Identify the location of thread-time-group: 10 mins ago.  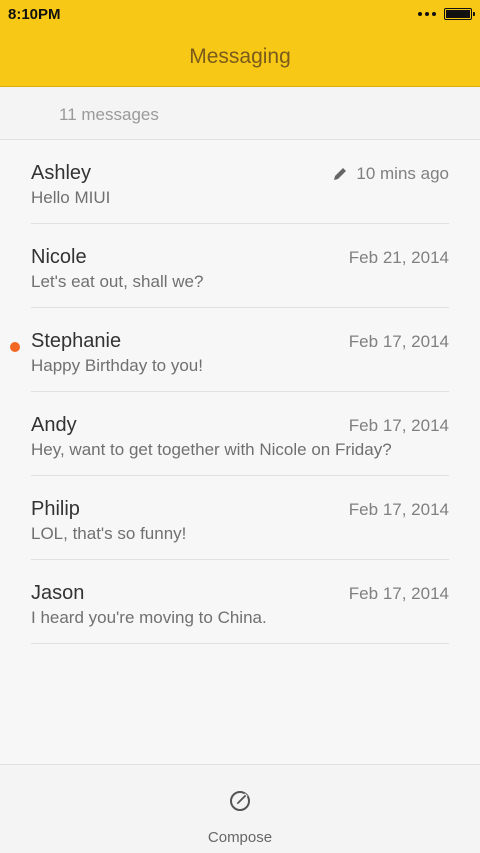
(390, 174).